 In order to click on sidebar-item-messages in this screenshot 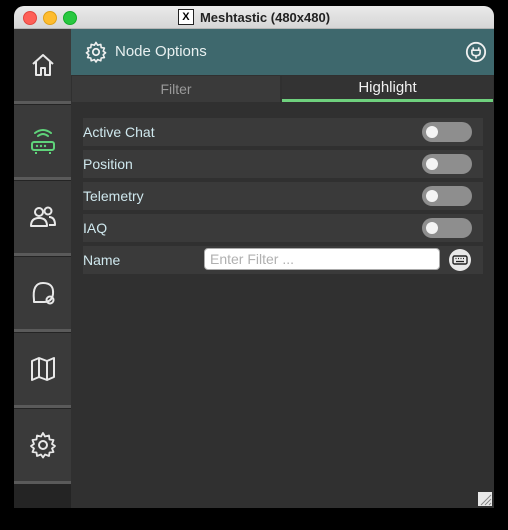, I will do `click(42, 294)`.